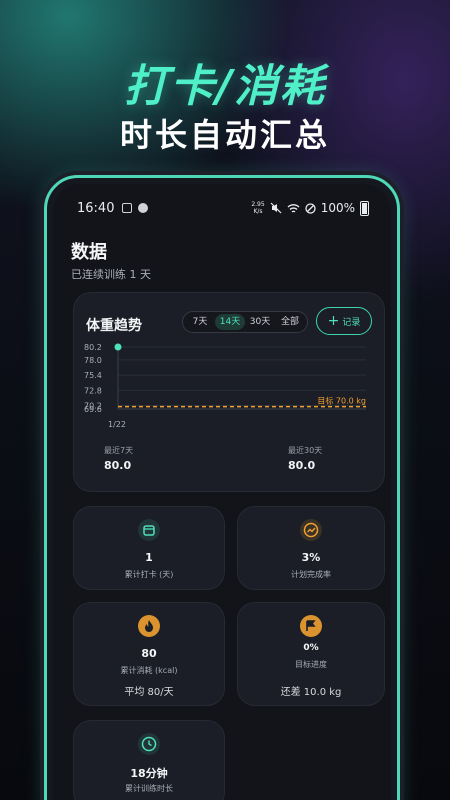 The width and height of the screenshot is (450, 800). What do you see at coordinates (93, 409) in the screenshot?
I see `y-tick-label: 69.6` at bounding box center [93, 409].